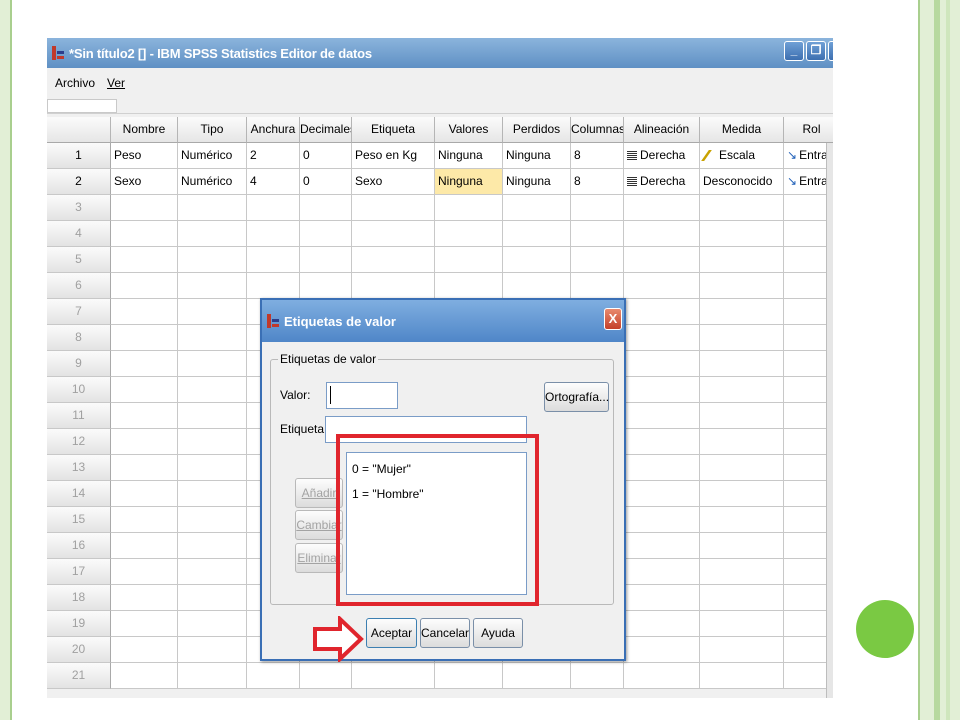 This screenshot has height=720, width=960. Describe the element at coordinates (79, 624) in the screenshot. I see `row-number: 19` at that location.